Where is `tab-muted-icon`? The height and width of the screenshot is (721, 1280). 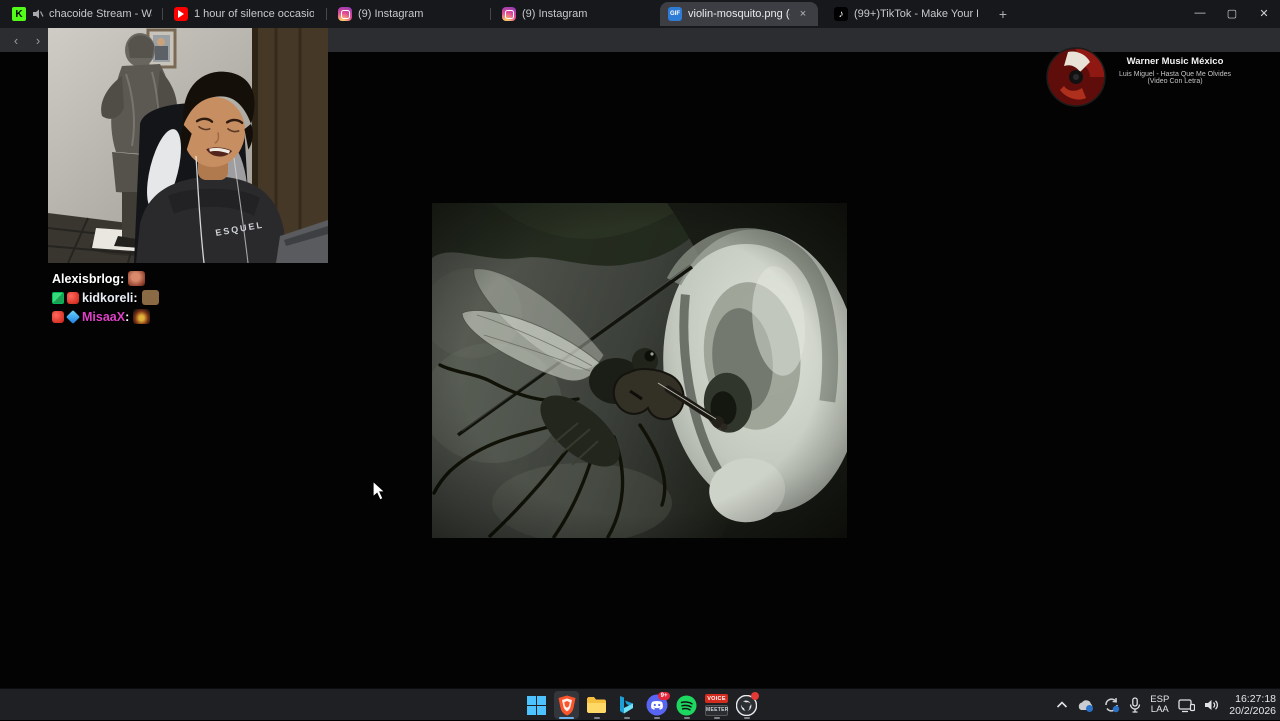 tab-muted-icon is located at coordinates (38, 14).